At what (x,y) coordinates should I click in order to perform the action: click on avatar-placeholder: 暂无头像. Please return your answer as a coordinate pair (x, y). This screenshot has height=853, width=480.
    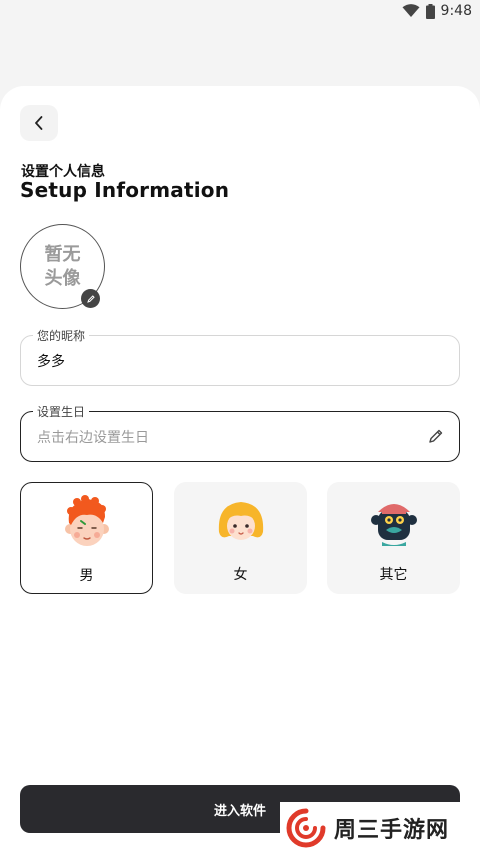
    Looking at the image, I should click on (62, 266).